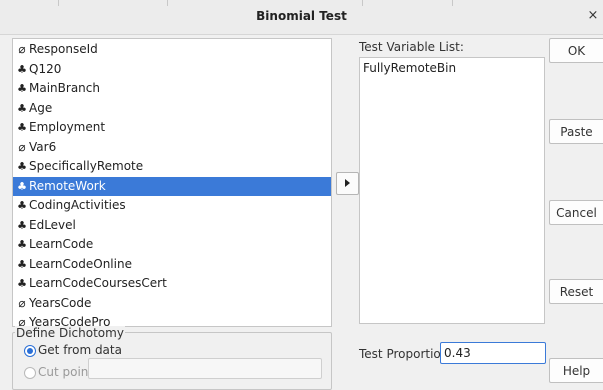 This screenshot has height=390, width=603. Describe the element at coordinates (60, 302) in the screenshot. I see `variable-label: YearsCode` at that location.